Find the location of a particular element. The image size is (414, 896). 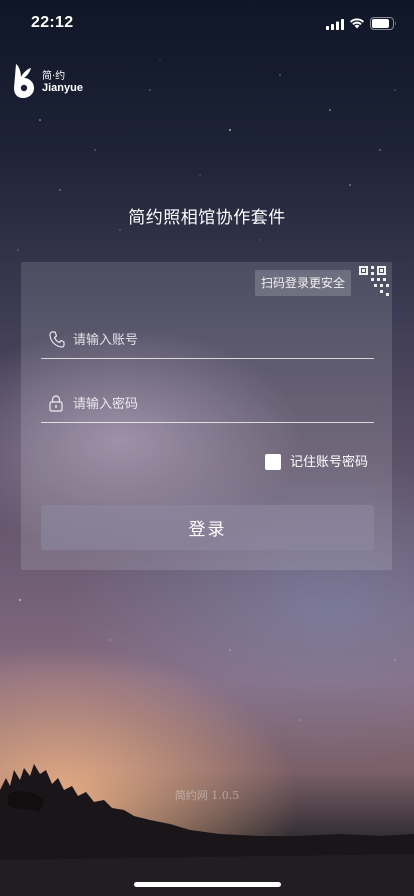

wifi-icon is located at coordinates (357, 23).